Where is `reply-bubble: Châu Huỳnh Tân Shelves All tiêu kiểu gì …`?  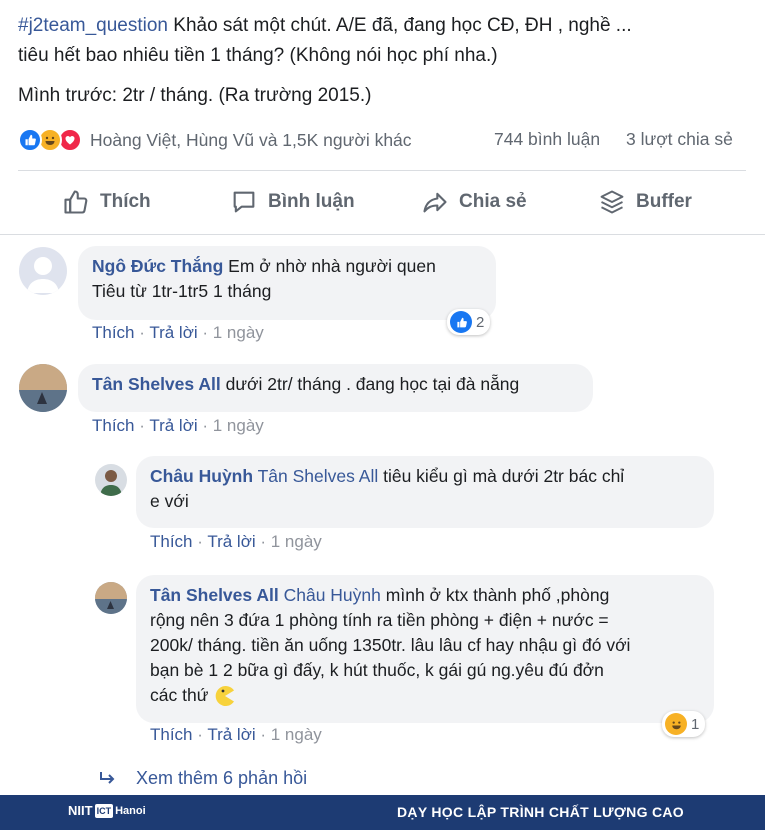 reply-bubble: Châu Huỳnh Tân Shelves All tiêu kiểu gì … is located at coordinates (425, 492).